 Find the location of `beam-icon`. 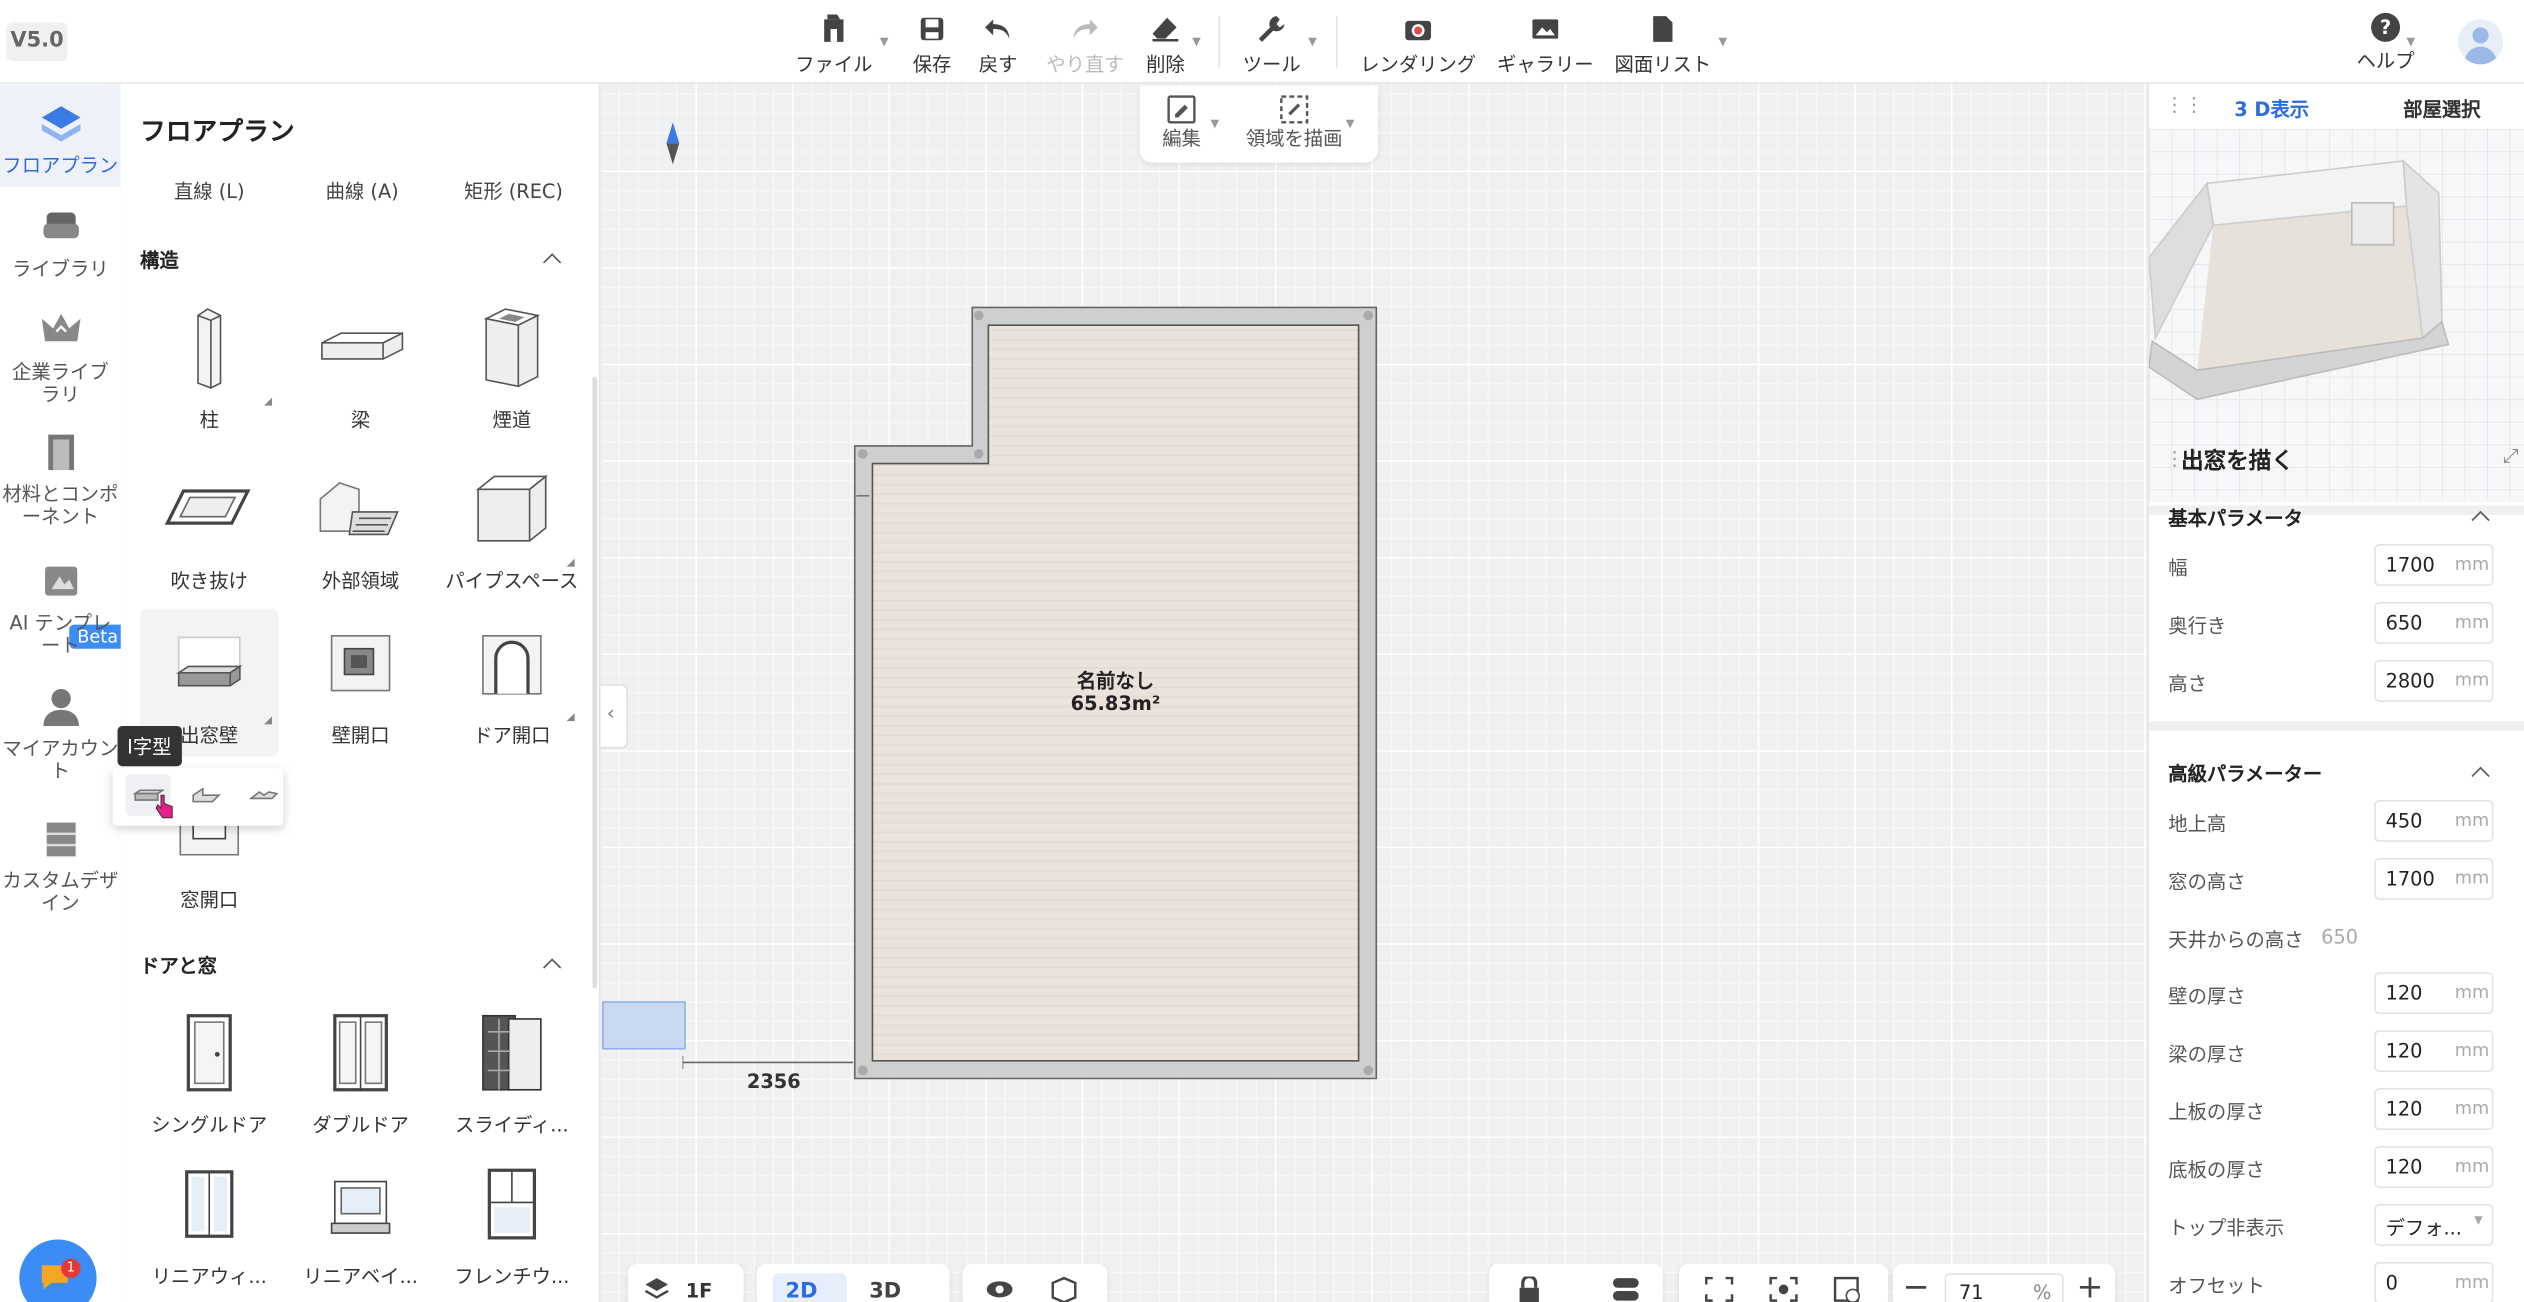

beam-icon is located at coordinates (360, 348).